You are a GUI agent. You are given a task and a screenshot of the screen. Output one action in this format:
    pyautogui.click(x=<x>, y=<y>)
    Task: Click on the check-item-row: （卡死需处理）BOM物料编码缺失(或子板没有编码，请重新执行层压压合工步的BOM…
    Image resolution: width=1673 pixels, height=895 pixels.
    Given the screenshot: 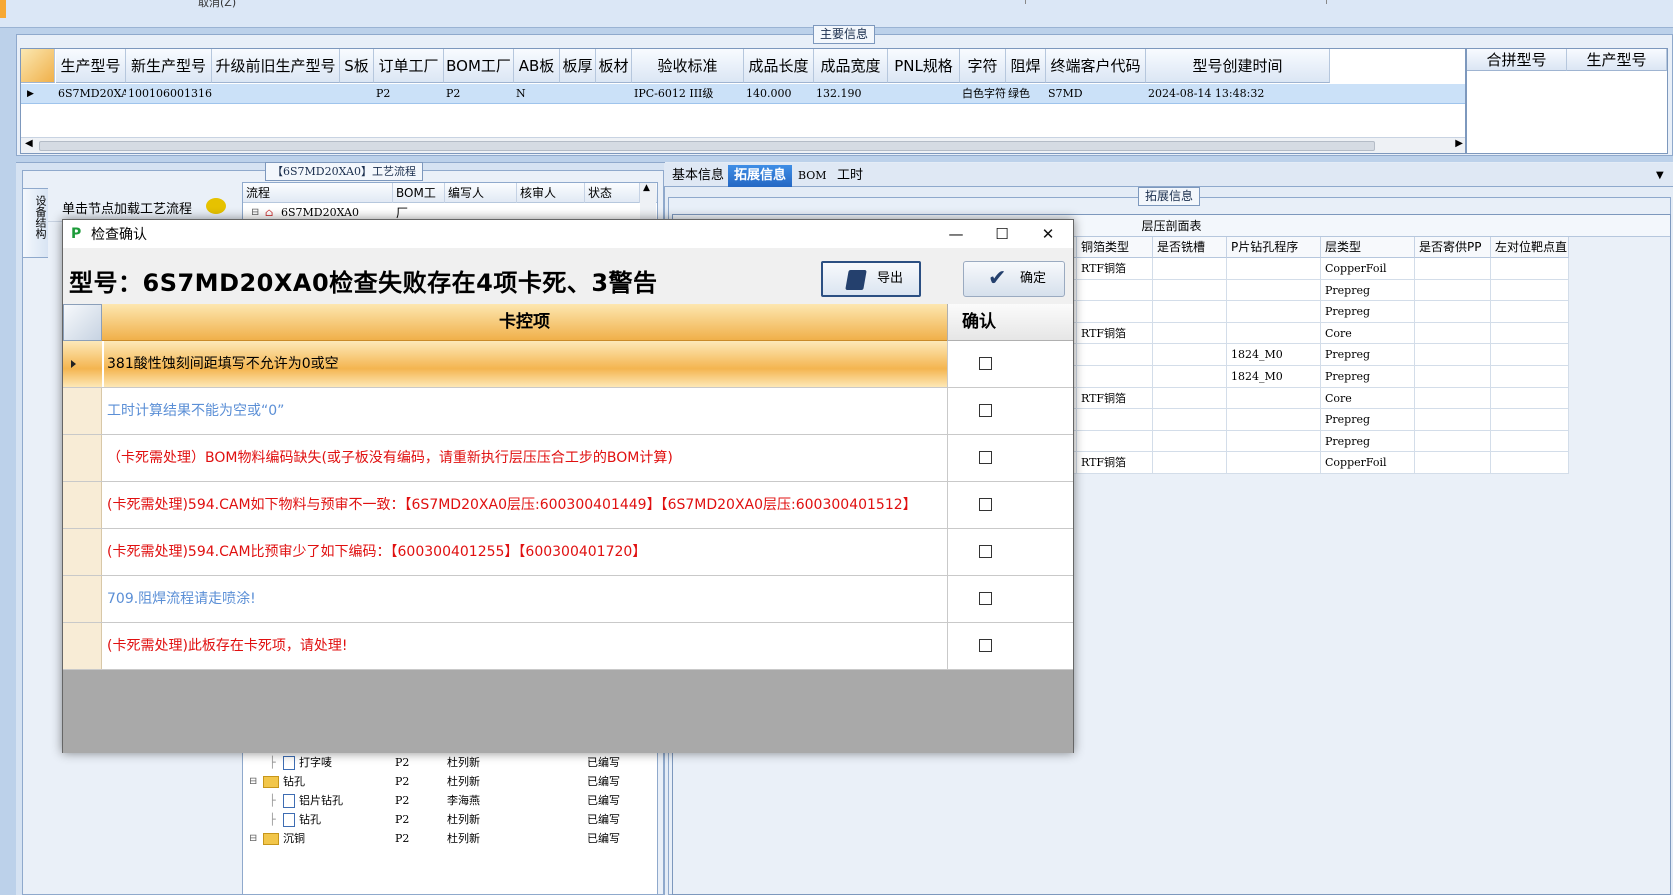 What is the action you would take?
    pyautogui.click(x=568, y=458)
    